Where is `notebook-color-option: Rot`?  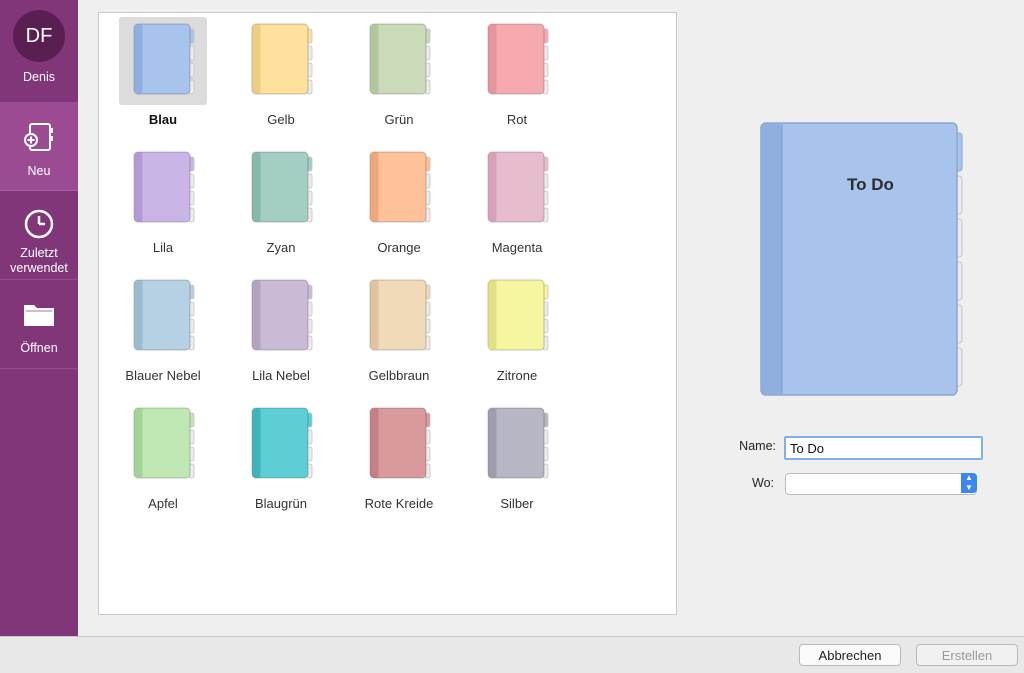
notebook-color-option: Rot is located at coordinates (517, 72).